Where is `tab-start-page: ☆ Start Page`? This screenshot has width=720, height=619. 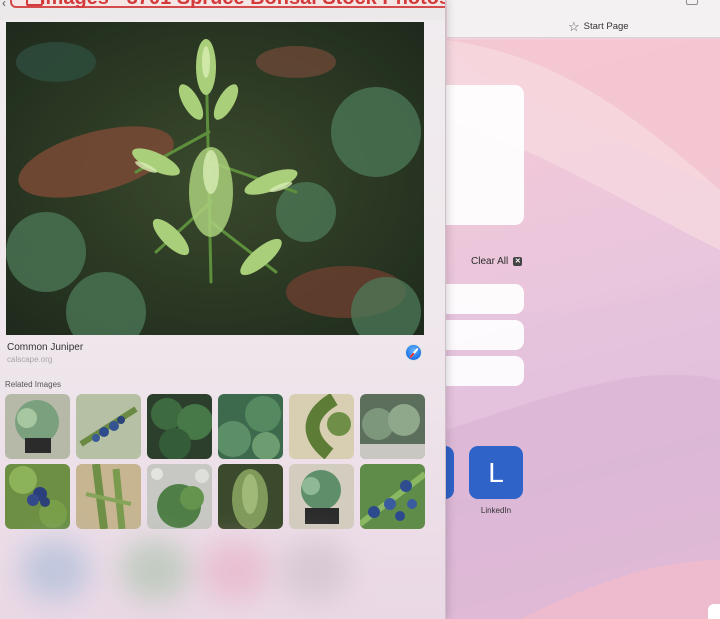 tab-start-page: ☆ Start Page is located at coordinates (598, 26).